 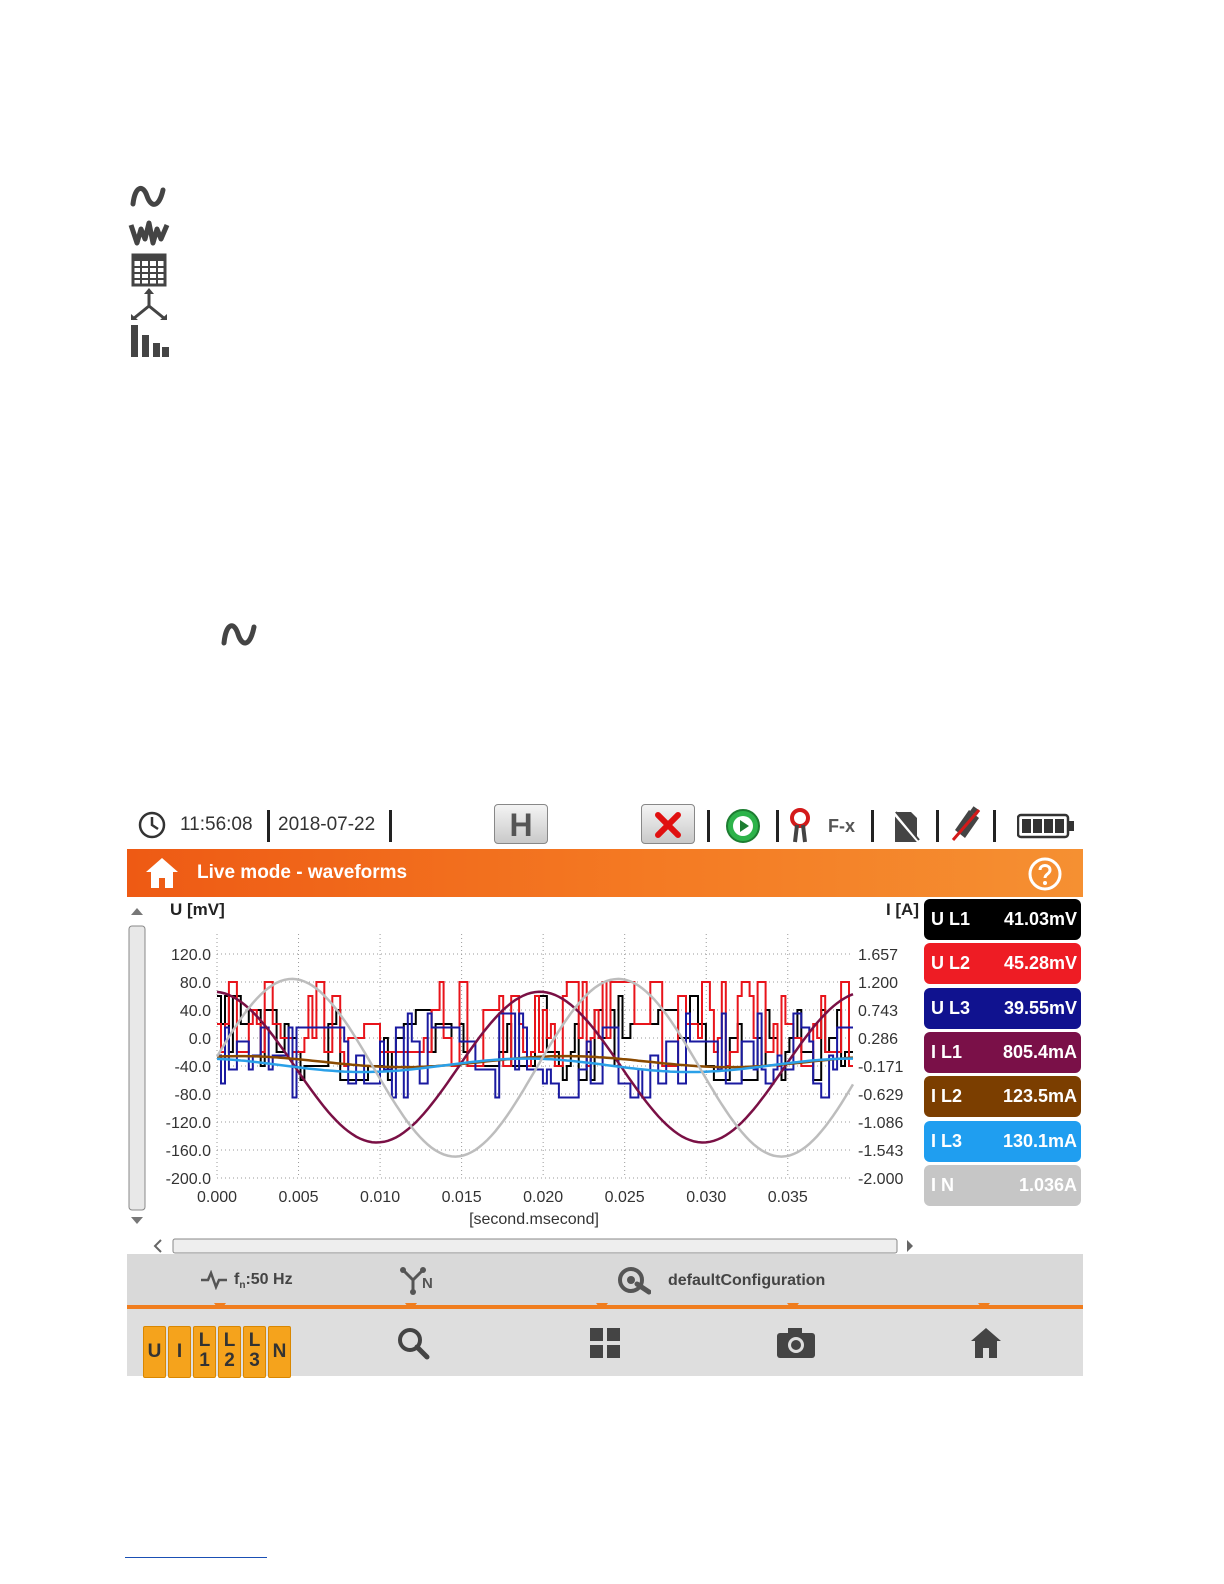 What do you see at coordinates (947, 1096) in the screenshot?
I see `legend-label: I L2` at bounding box center [947, 1096].